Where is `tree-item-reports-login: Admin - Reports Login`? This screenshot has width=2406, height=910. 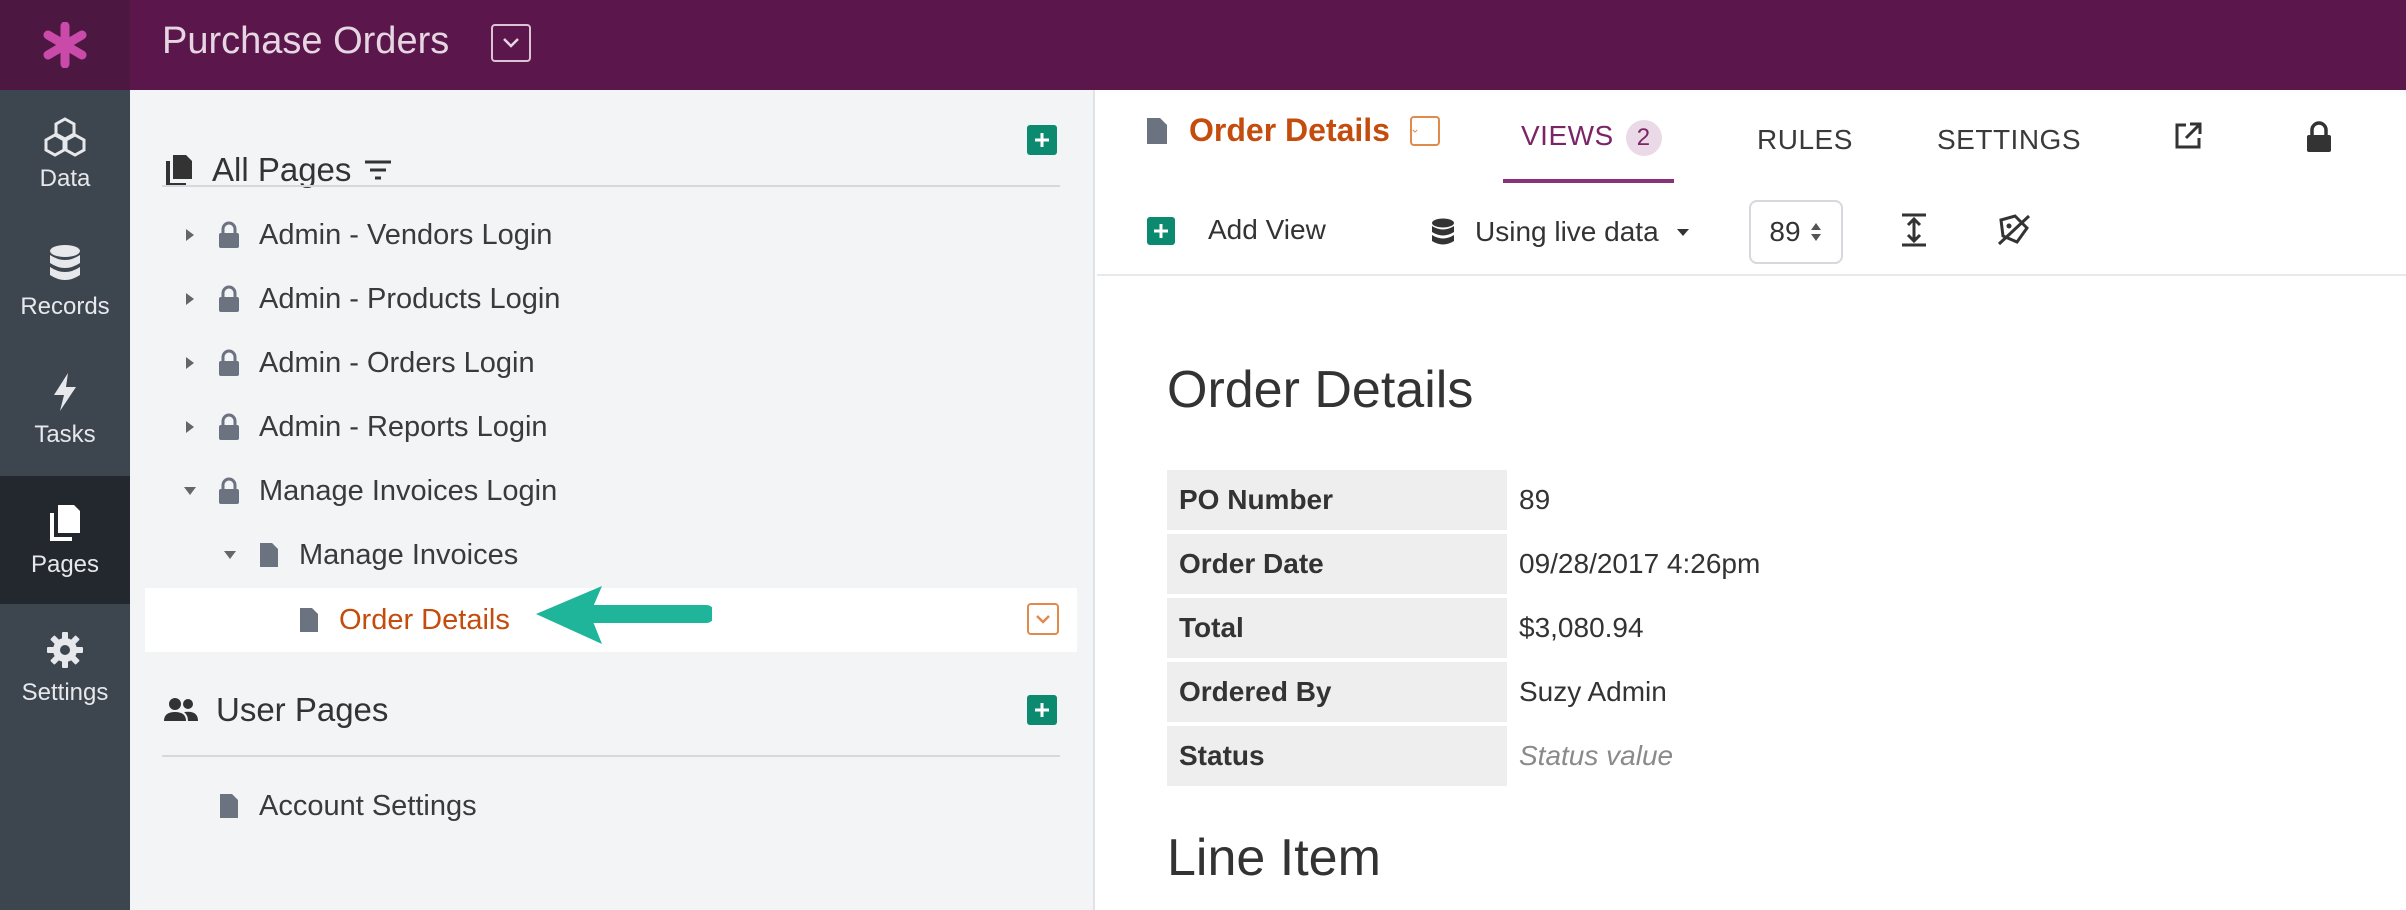
tree-item-reports-login: Admin - Reports Login is located at coordinates (361, 427).